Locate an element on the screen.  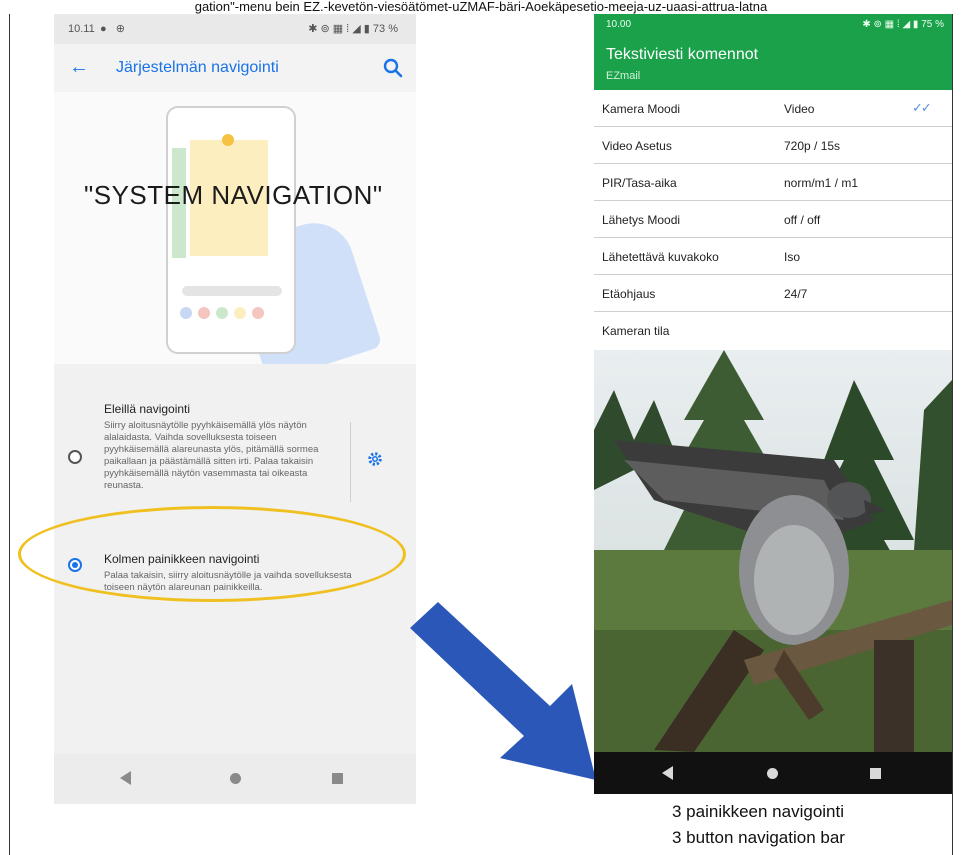
table-row: Lähetys Moodi off / off is located at coordinates (773, 219).